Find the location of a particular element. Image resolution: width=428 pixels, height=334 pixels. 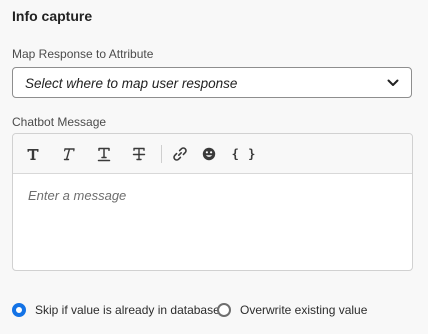

strikethrough-icon is located at coordinates (139, 154).